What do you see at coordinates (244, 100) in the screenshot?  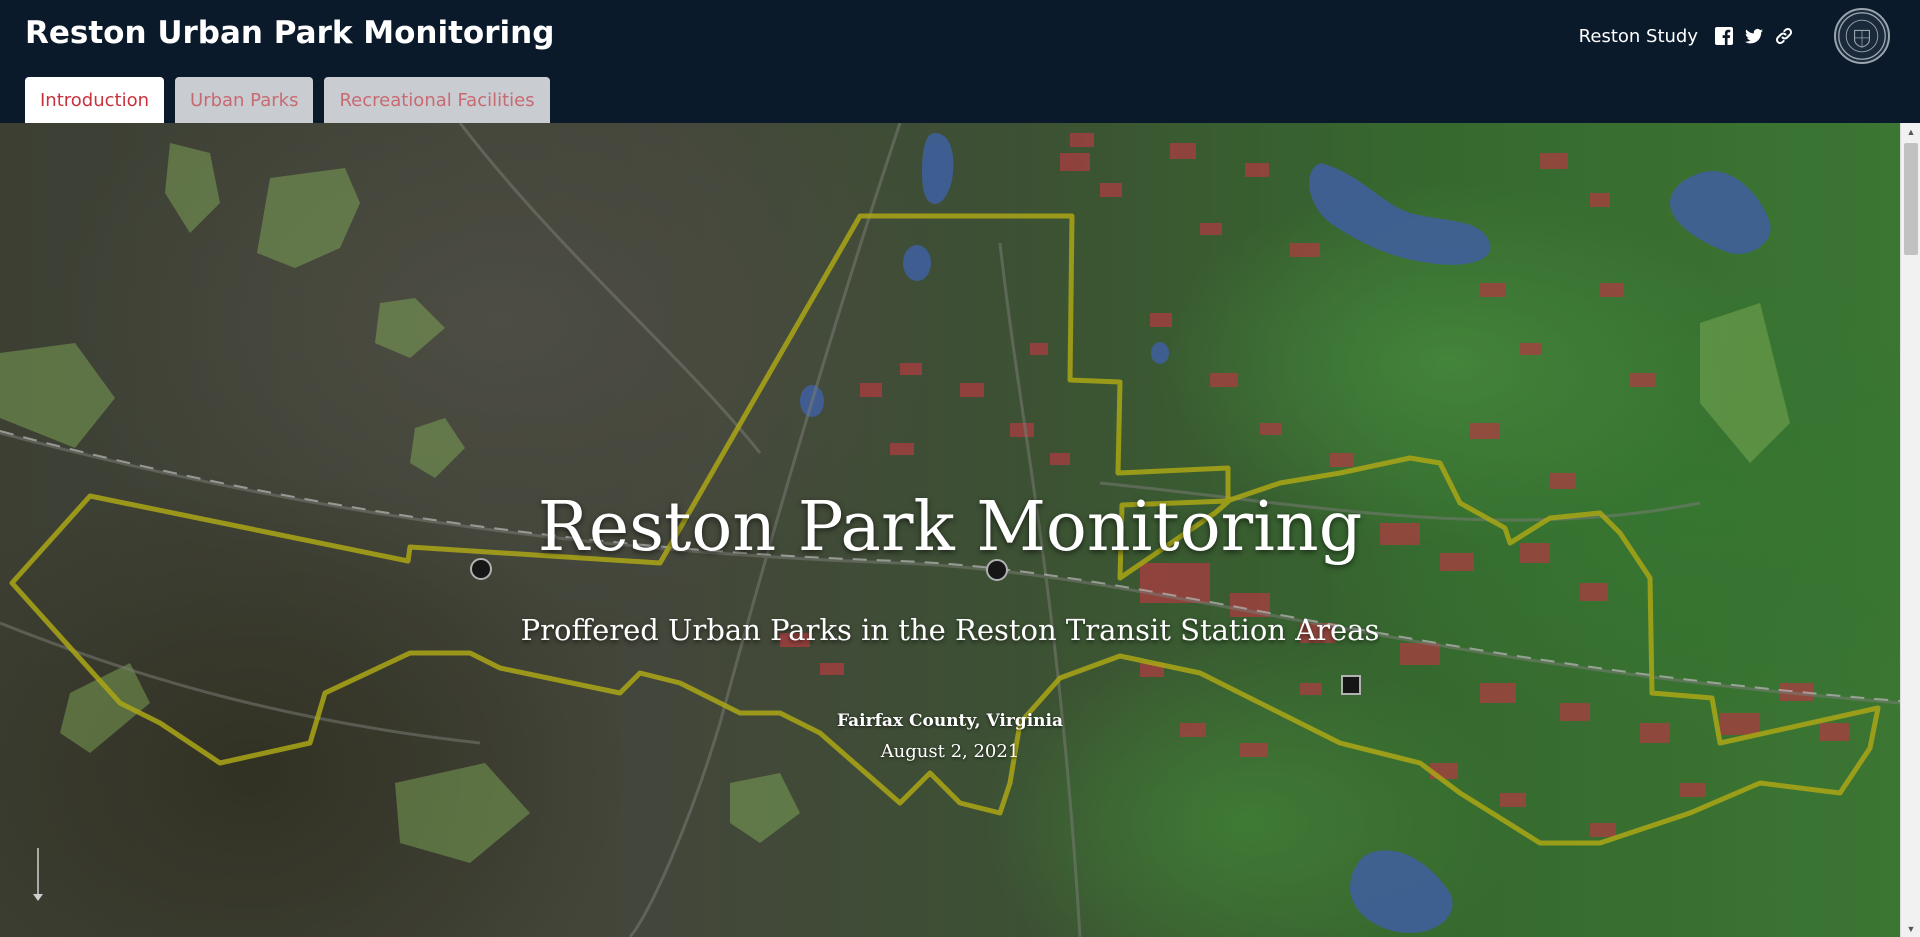 I see `tab-urban-parks: Urban Parks` at bounding box center [244, 100].